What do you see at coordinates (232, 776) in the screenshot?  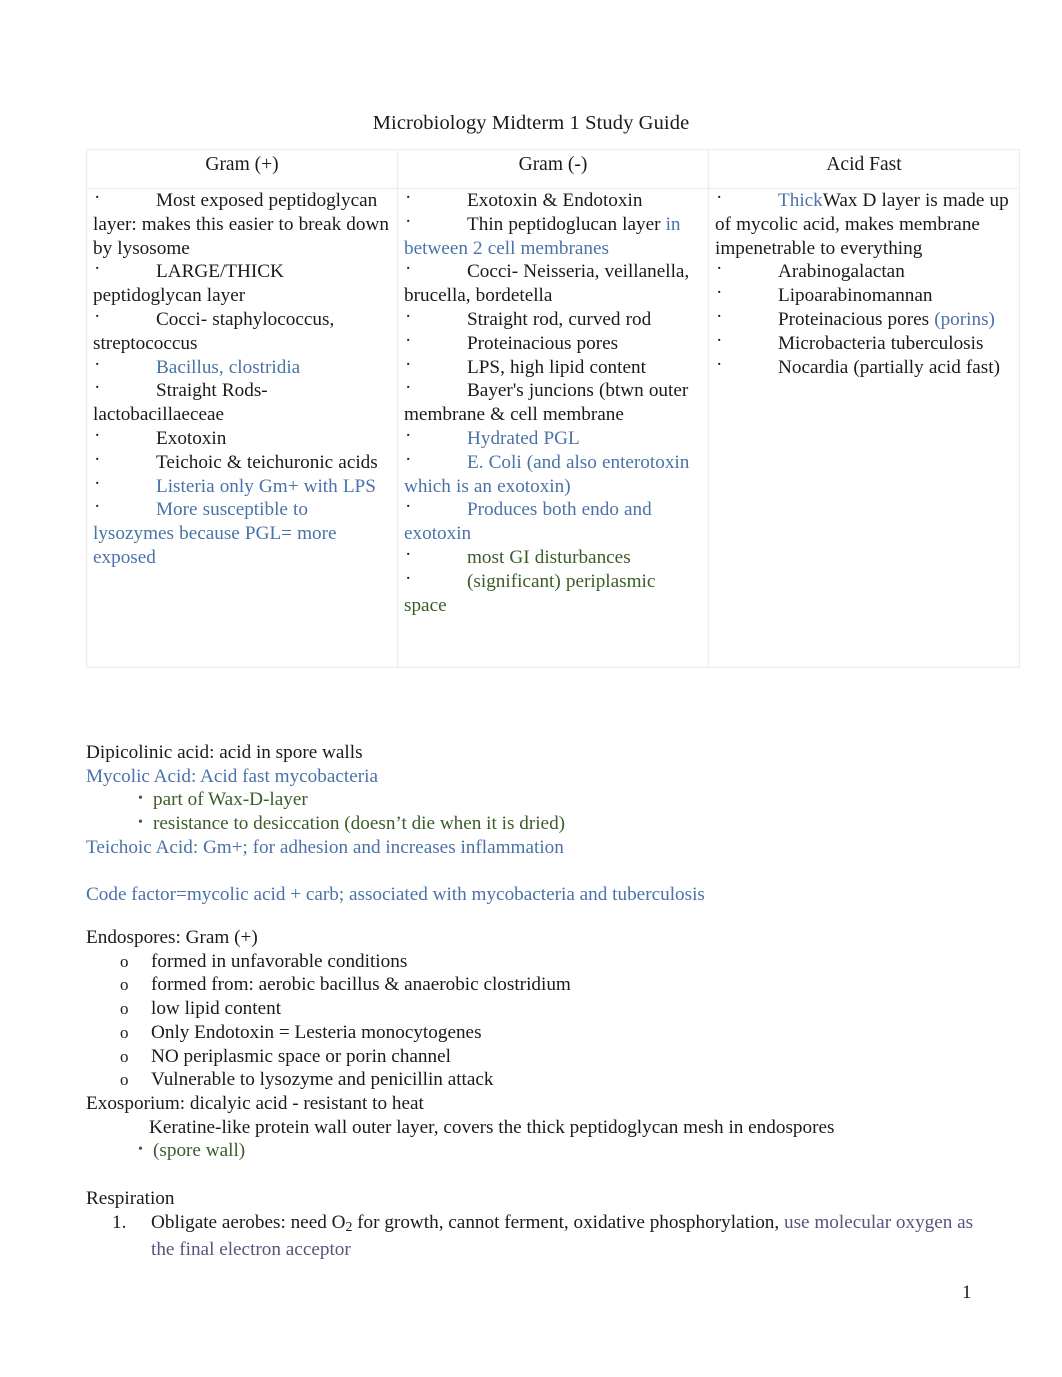 I see `mycolic-acid-line: Mycolic Acid: Acid fast mycobacteria` at bounding box center [232, 776].